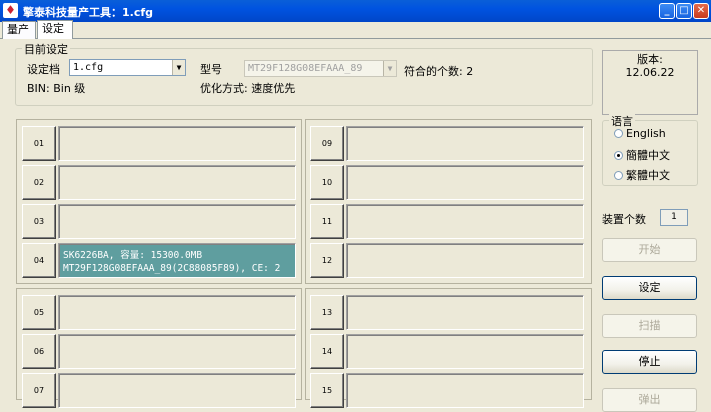 This screenshot has height=412, width=711. I want to click on port-number-03: 03, so click(39, 221).